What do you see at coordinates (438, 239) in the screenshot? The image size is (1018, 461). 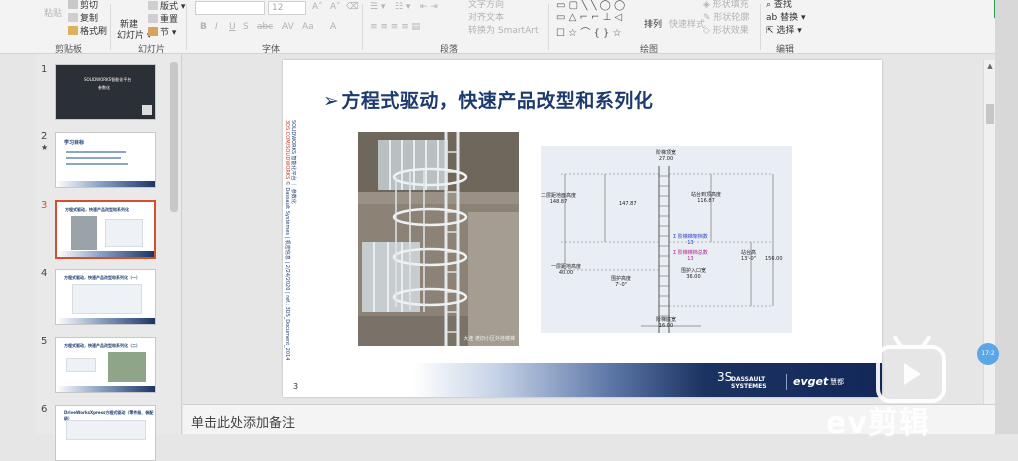 I see `ladder-photo: 大连 老旧小区外挂楼梯` at bounding box center [438, 239].